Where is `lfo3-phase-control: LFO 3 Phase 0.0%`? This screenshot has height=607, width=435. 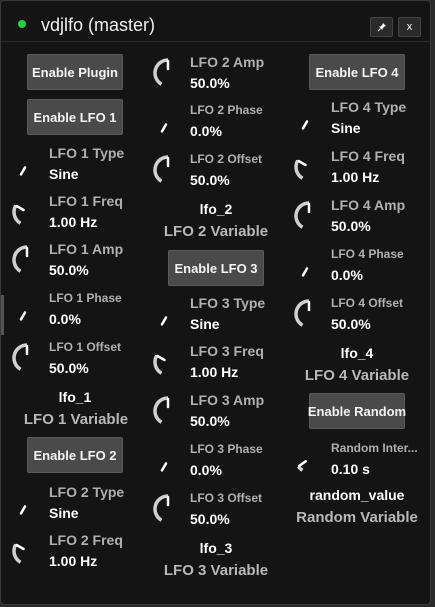 lfo3-phase-control: LFO 3 Phase 0.0% is located at coordinates (222, 461).